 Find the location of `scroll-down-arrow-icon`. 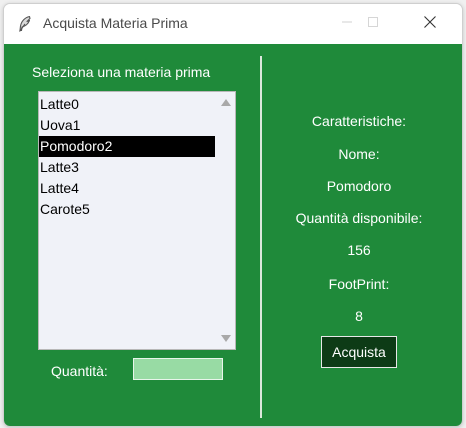

scroll-down-arrow-icon is located at coordinates (226, 339).